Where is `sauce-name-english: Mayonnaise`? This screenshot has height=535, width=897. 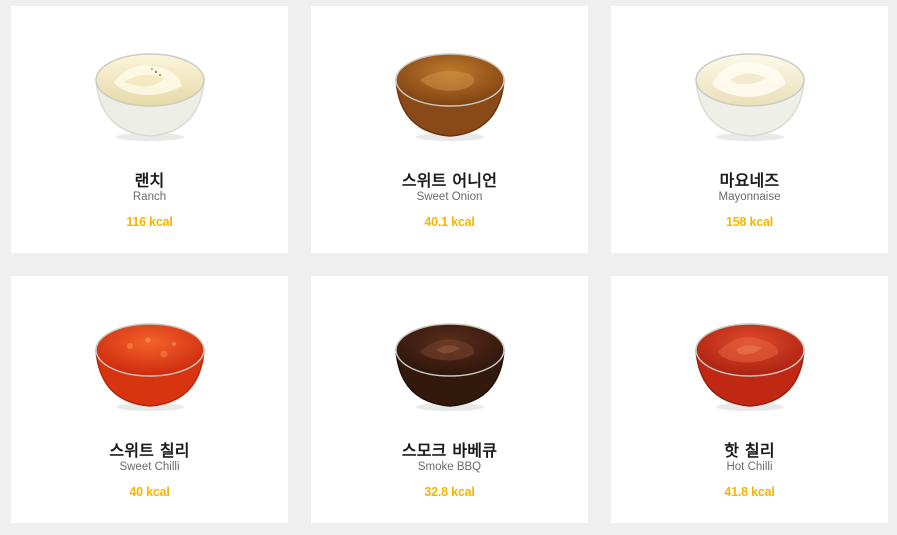 sauce-name-english: Mayonnaise is located at coordinates (749, 197).